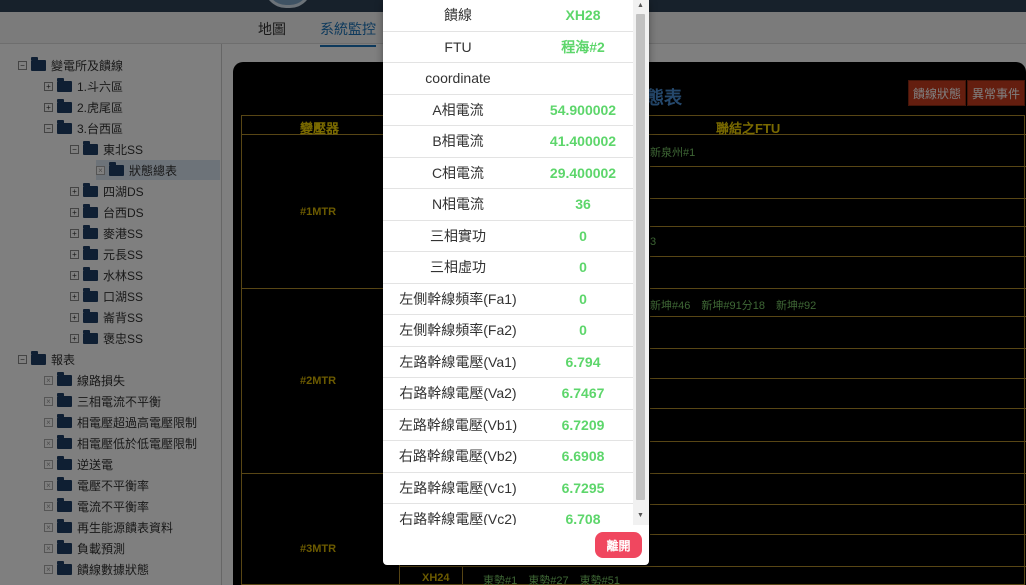 This screenshot has width=1026, height=585. Describe the element at coordinates (508, 47) in the screenshot. I see `modal-row: FTU 程海#2` at that location.